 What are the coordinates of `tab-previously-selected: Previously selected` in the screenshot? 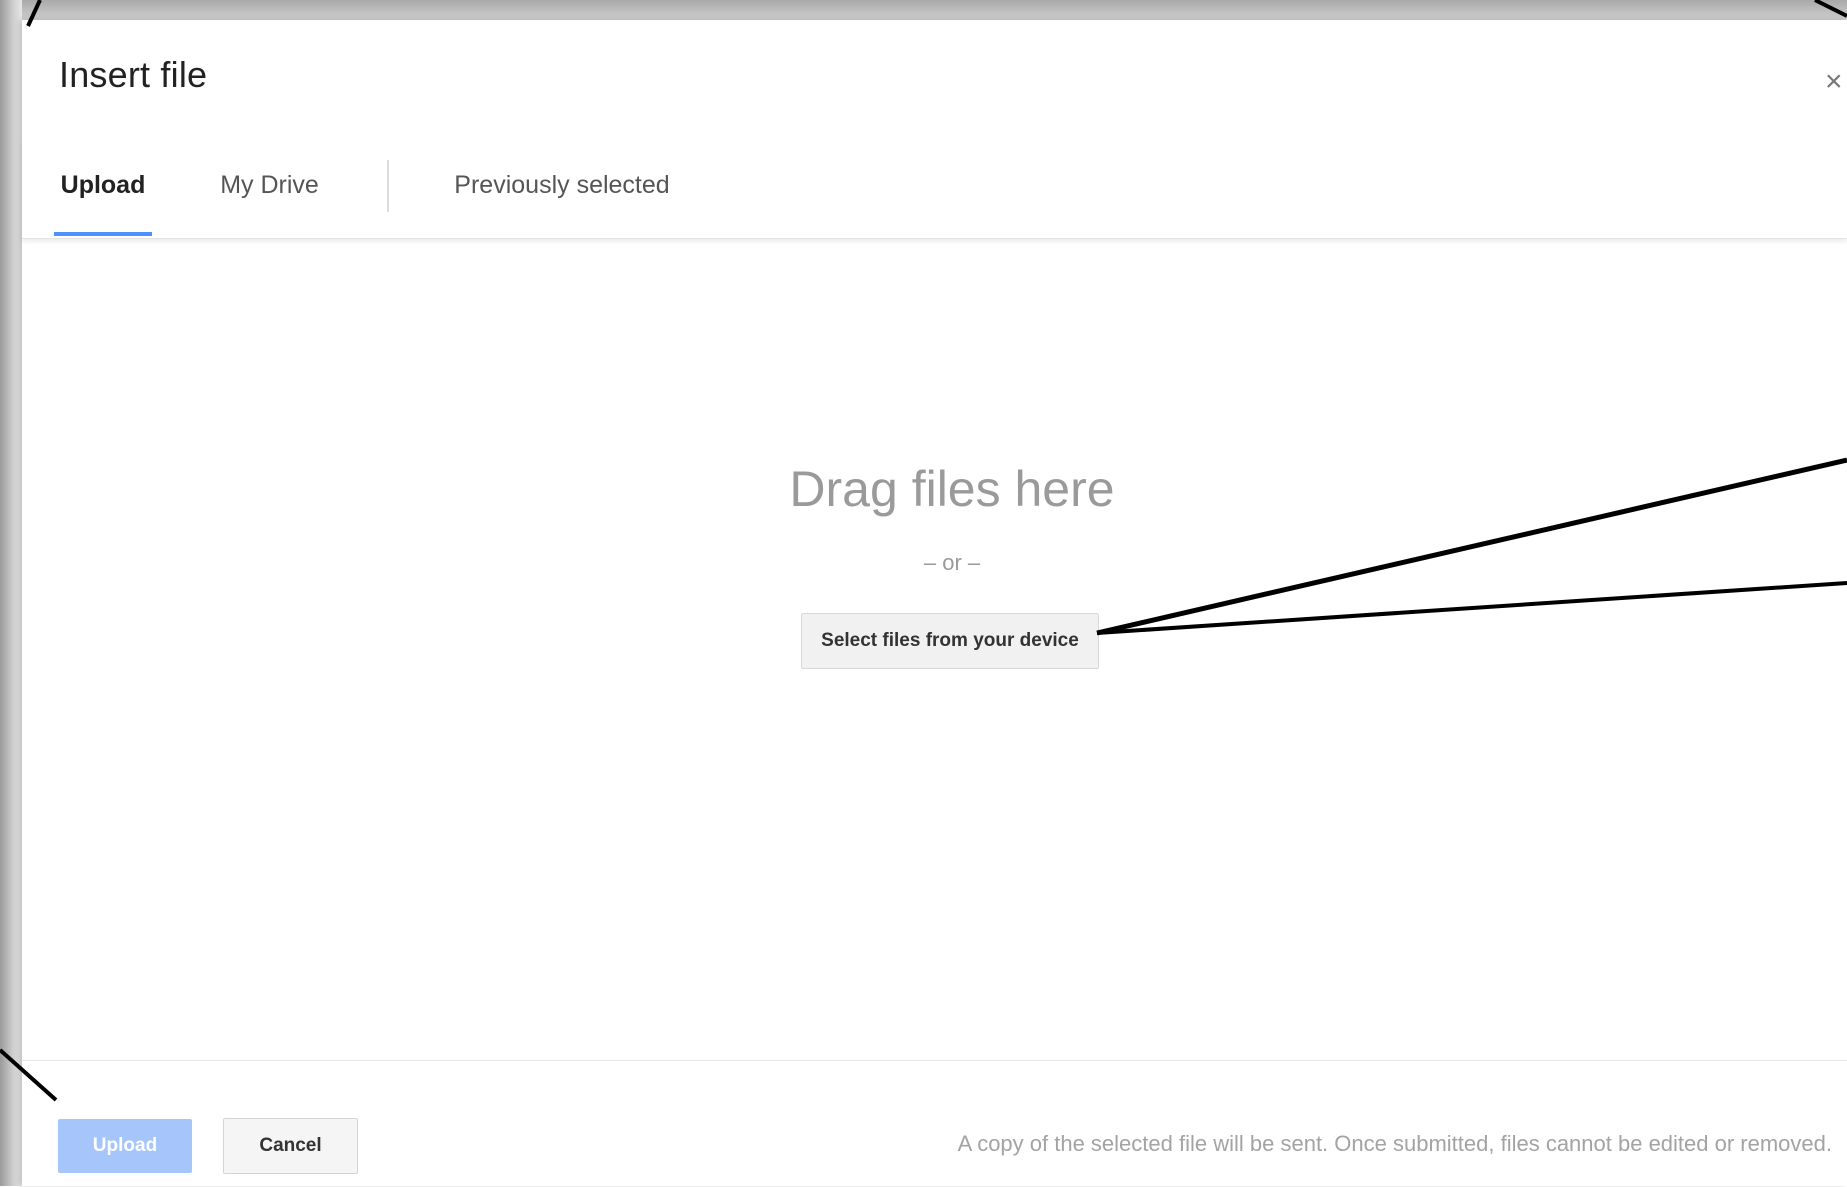 It's located at (562, 191).